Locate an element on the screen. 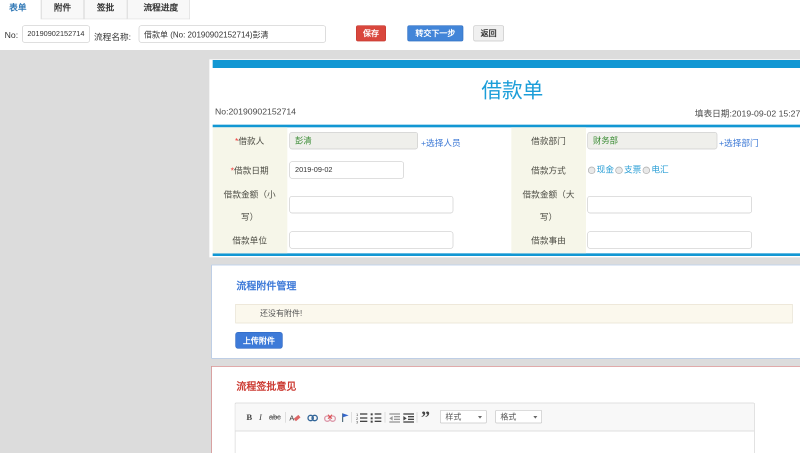 The image size is (800, 453). svg-text: A is located at coordinates (291, 417).